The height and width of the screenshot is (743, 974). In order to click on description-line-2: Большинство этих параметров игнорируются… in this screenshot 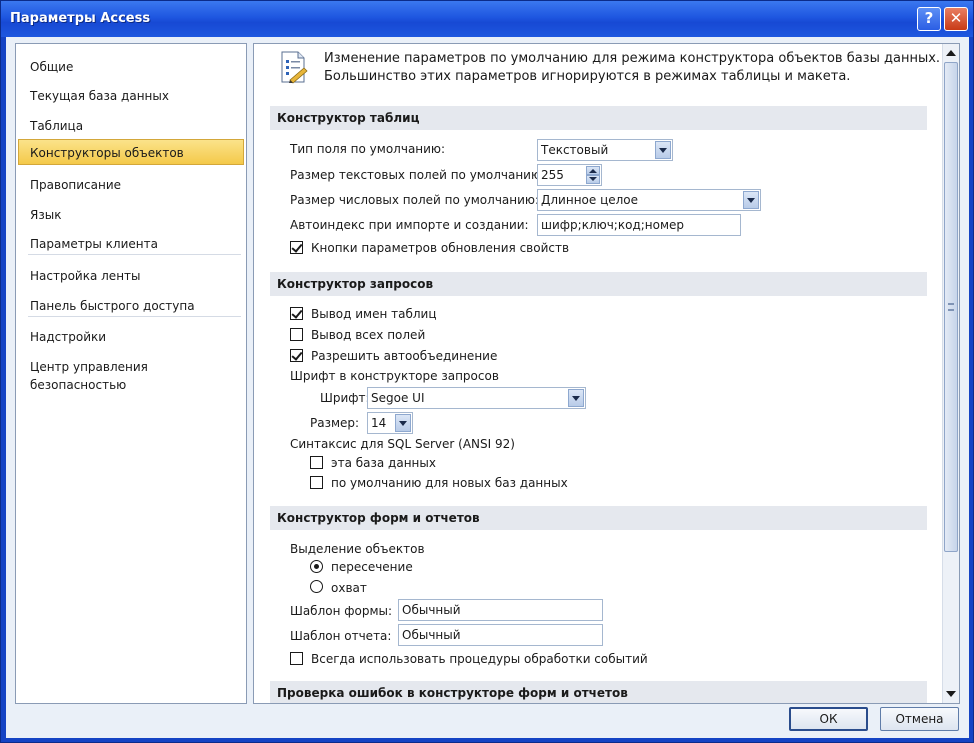, I will do `click(587, 76)`.